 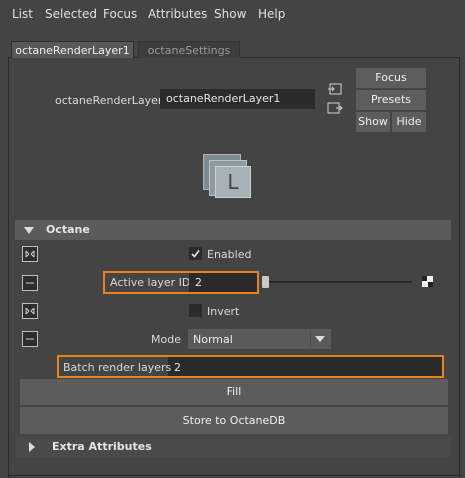 What do you see at coordinates (68, 229) in the screenshot?
I see `octane-section-title: Octane` at bounding box center [68, 229].